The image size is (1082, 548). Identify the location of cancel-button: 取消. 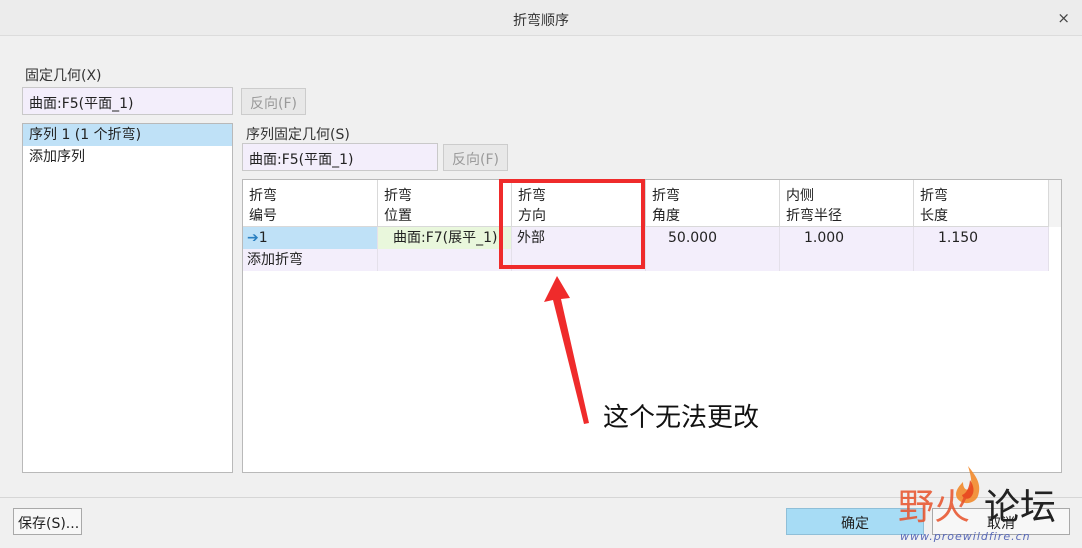
(1001, 521).